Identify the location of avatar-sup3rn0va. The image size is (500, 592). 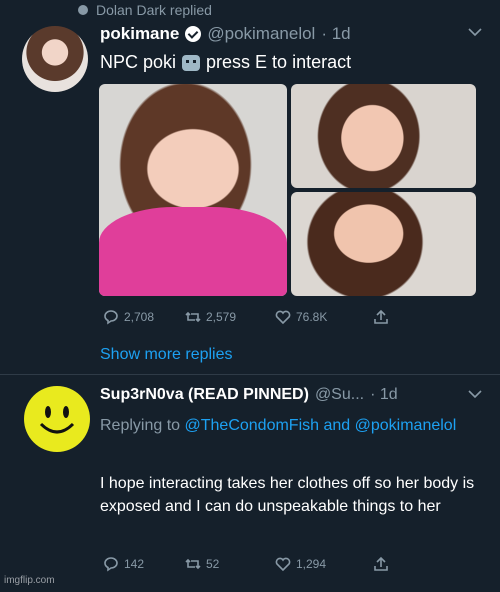
(57, 419).